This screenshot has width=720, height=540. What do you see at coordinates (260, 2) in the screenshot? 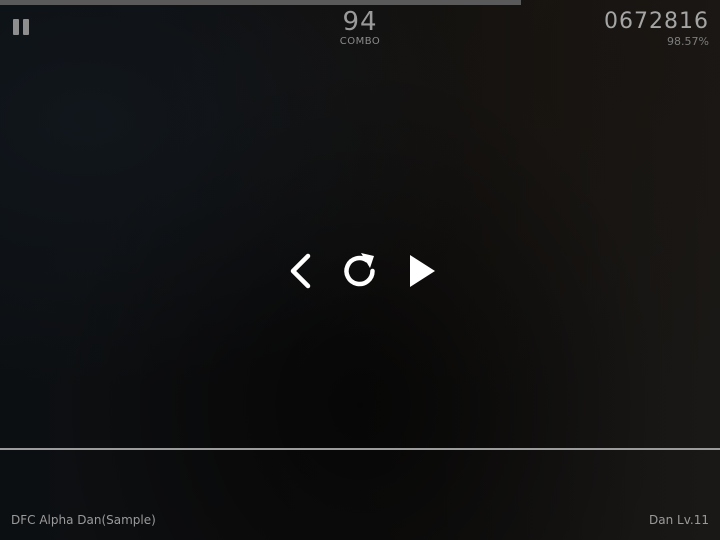
I see `song-progress-fill` at bounding box center [260, 2].